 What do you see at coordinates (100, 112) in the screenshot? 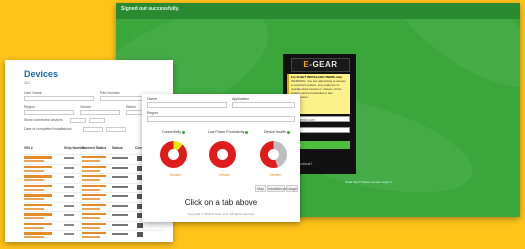
I see `vehicle-input` at bounding box center [100, 112].